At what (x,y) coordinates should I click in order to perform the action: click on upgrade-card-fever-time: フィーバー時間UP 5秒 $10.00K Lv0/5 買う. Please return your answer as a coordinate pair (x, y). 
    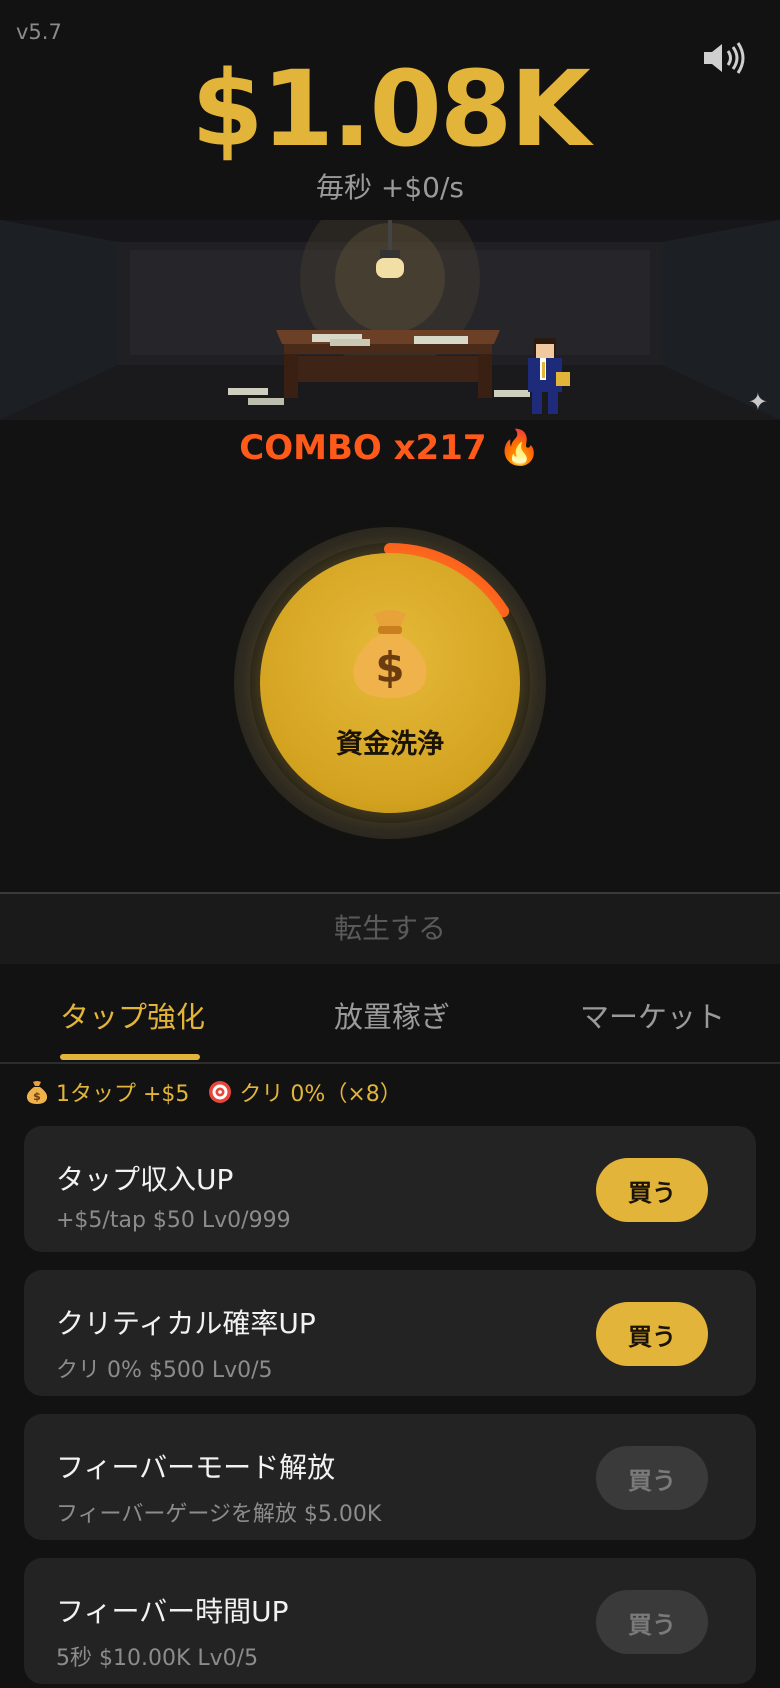
    Looking at the image, I should click on (390, 1621).